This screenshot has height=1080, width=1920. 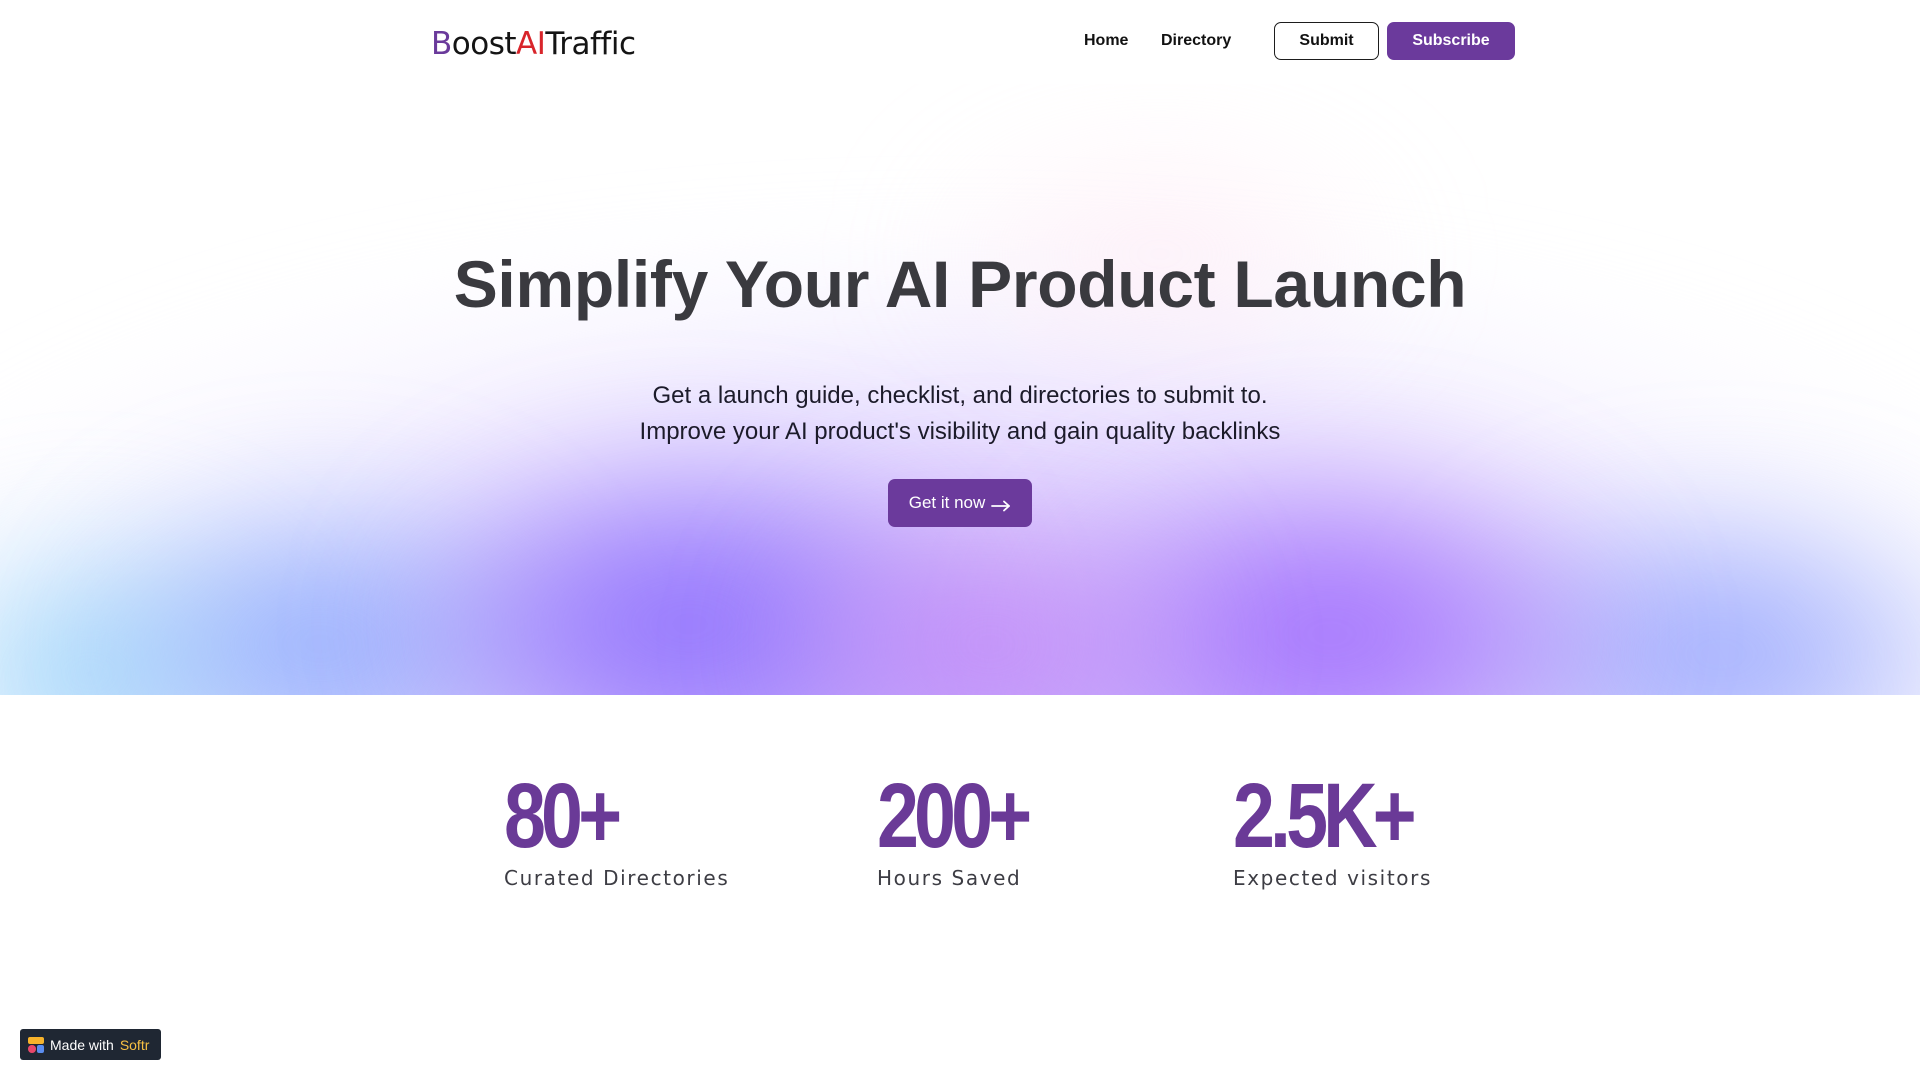 I want to click on logo-text-oost: oost, so click(x=484, y=44).